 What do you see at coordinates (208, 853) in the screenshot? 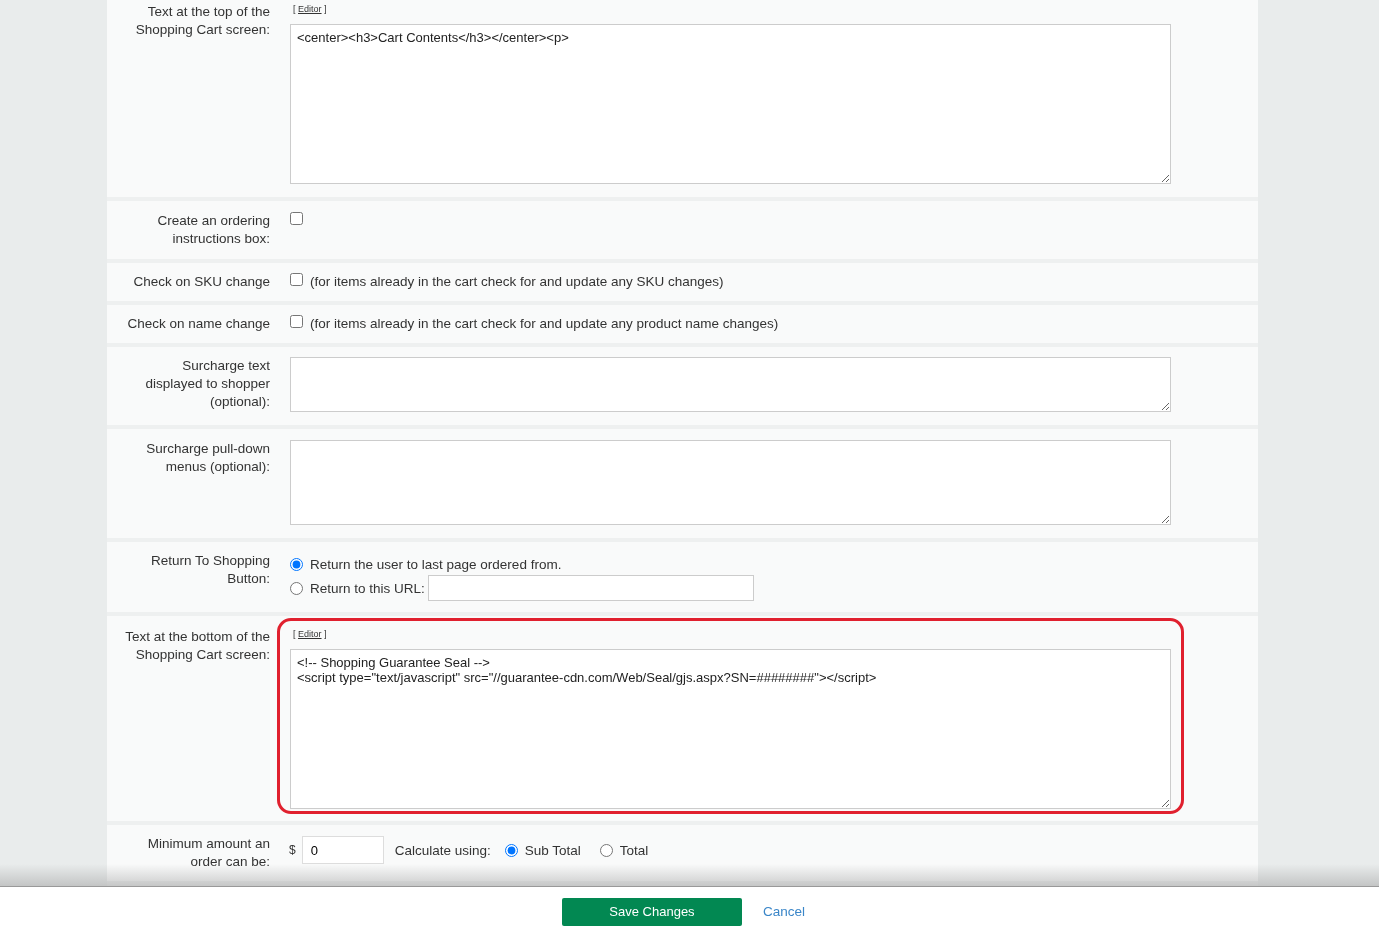
I see `field-label: Minimum amount an order can be:` at bounding box center [208, 853].